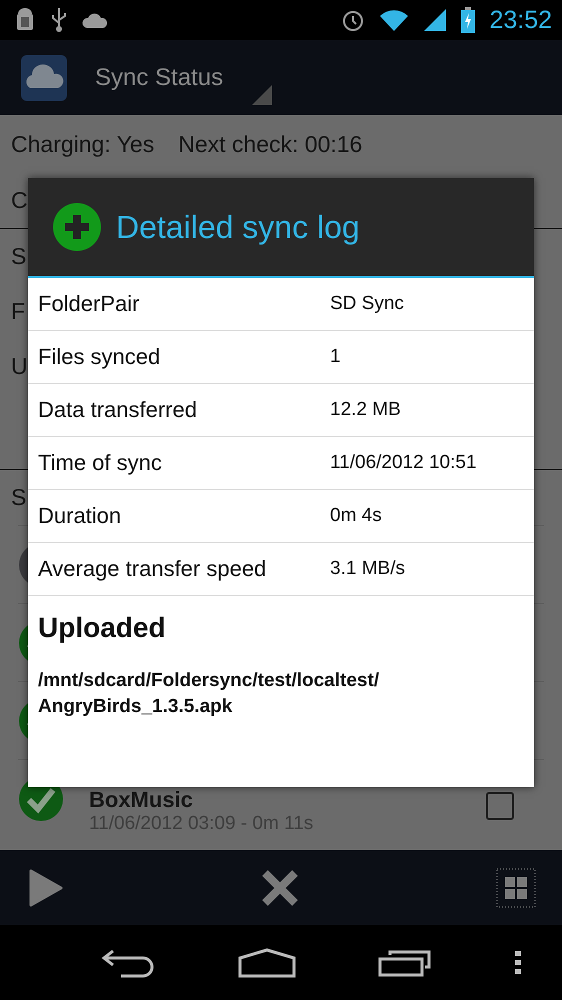  I want to click on log-value: 1, so click(335, 357).